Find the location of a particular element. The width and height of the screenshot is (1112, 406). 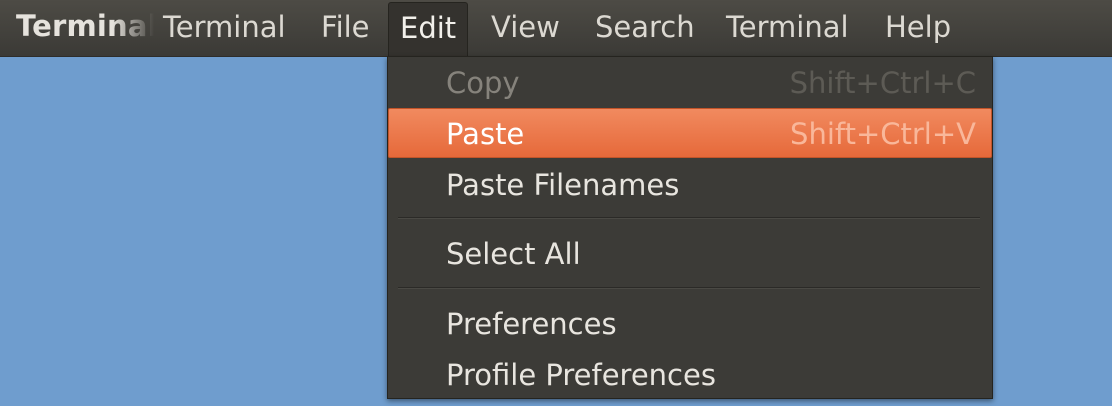

menu-item-paste: Paste Shift+Ctrl+V is located at coordinates (690, 133).